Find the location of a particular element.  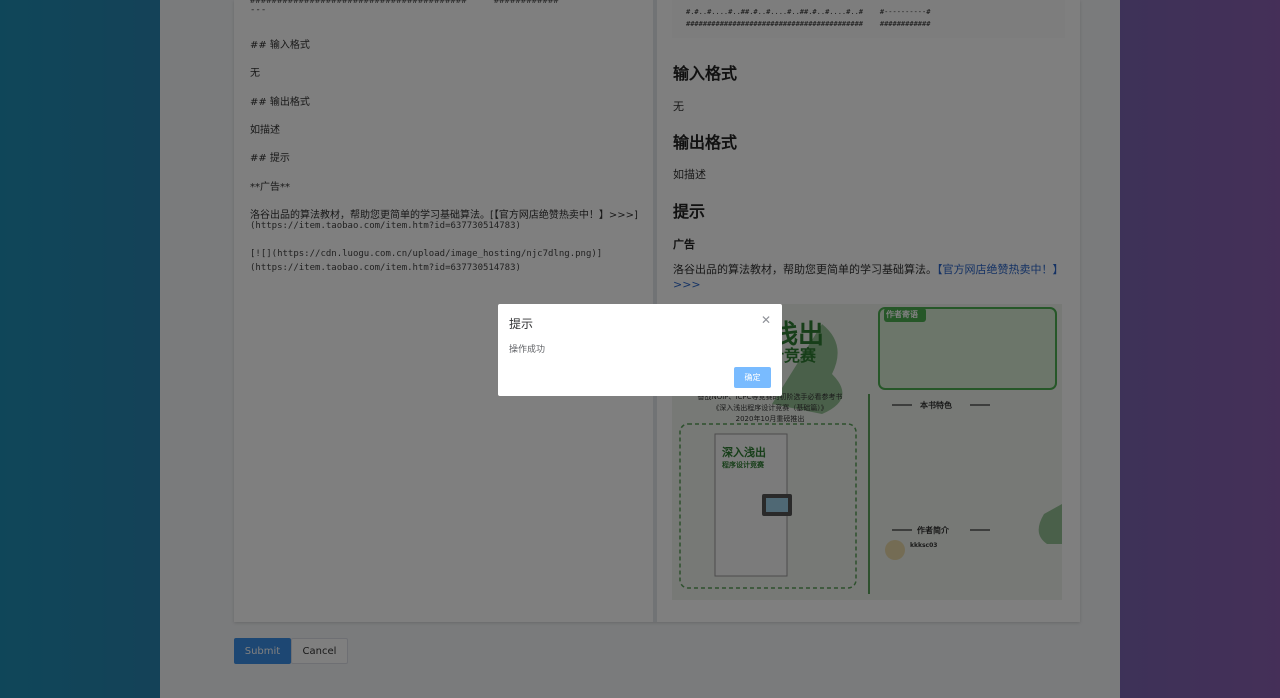

confirm-button: 确定 is located at coordinates (752, 377).